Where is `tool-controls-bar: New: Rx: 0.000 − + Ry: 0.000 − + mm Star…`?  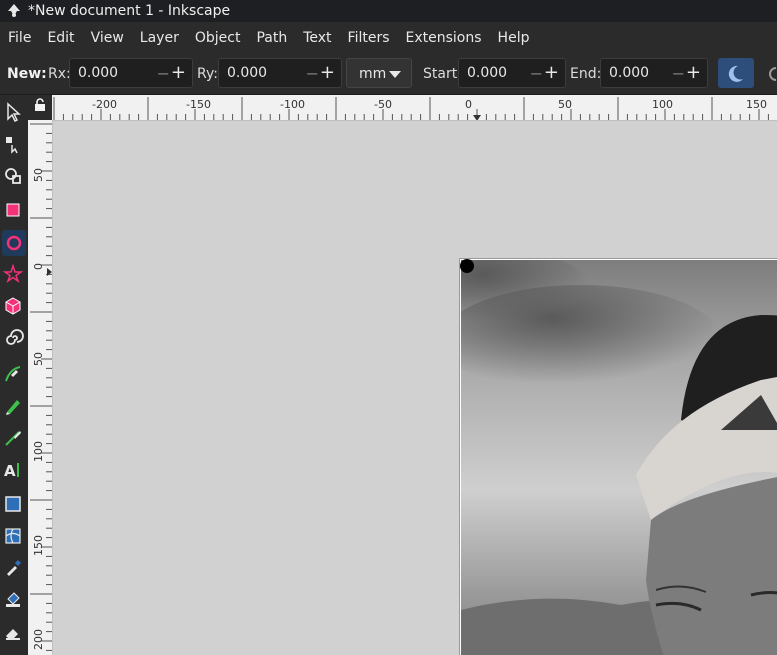
tool-controls-bar: New: Rx: 0.000 − + Ry: 0.000 − + mm Star… is located at coordinates (388, 74).